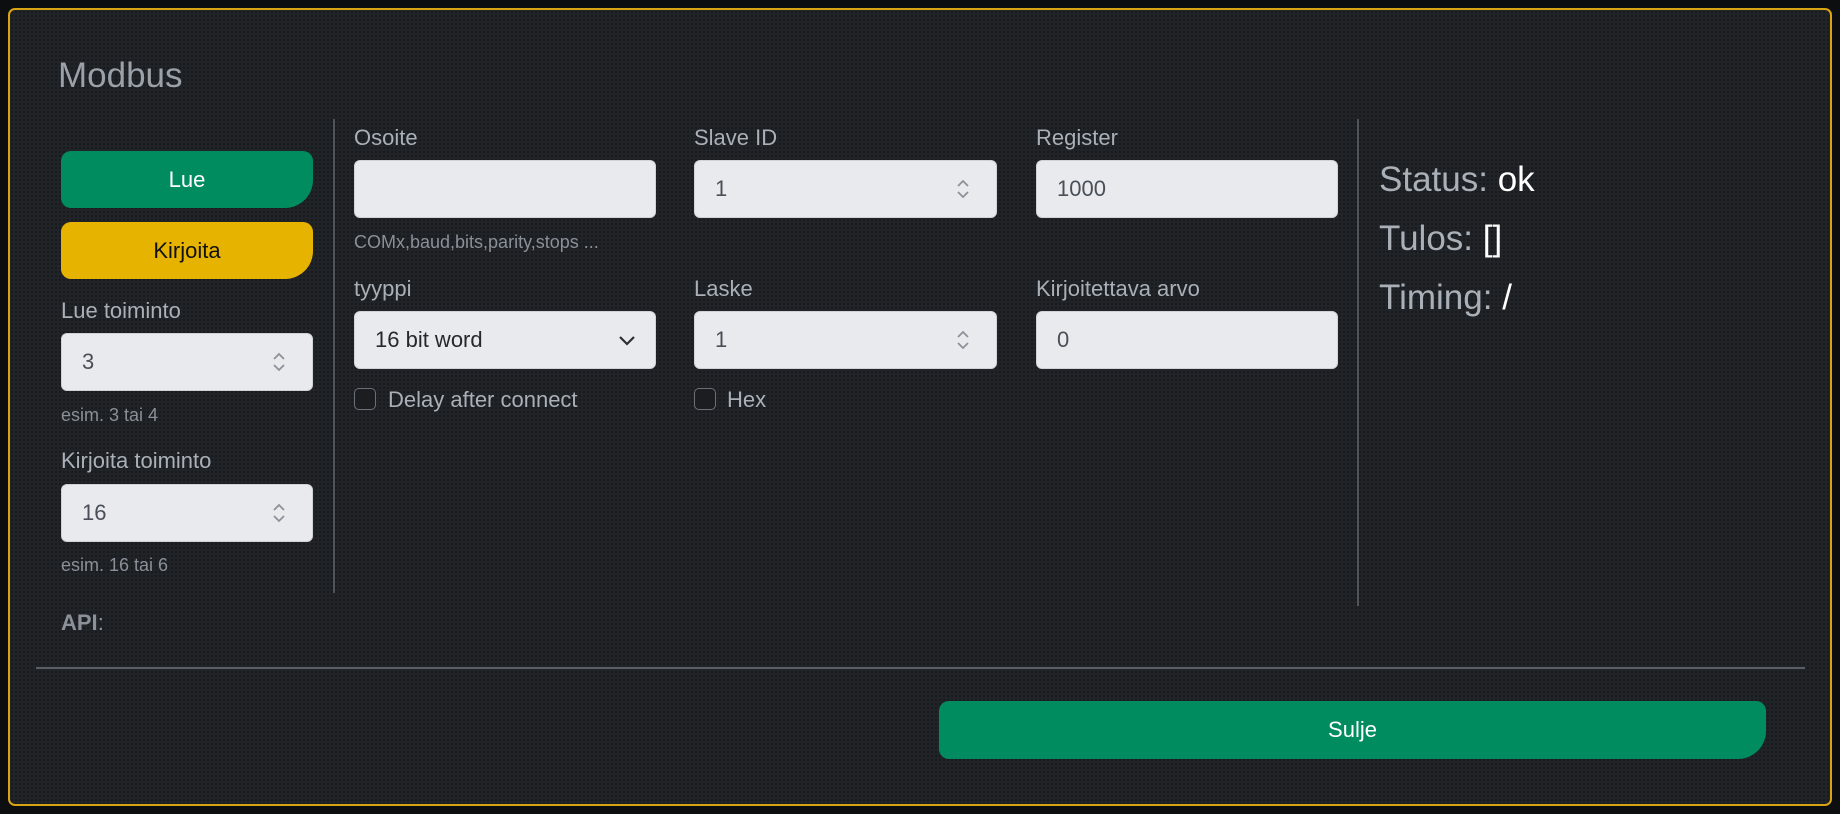  What do you see at coordinates (365, 399) in the screenshot?
I see `delay-after-connect-checkbox` at bounding box center [365, 399].